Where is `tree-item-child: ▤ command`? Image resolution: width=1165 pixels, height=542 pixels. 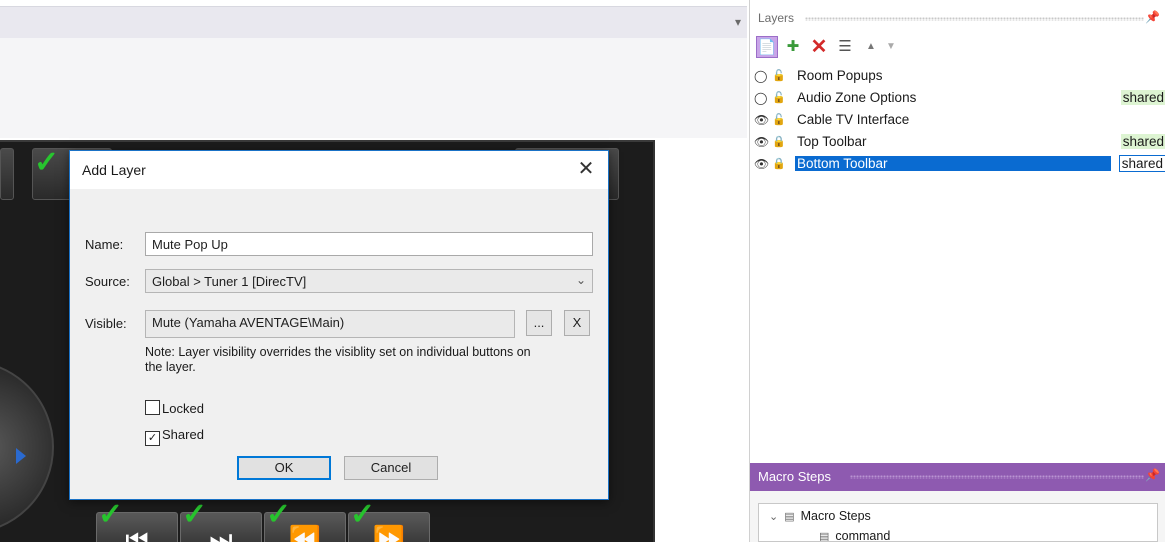
tree-item-child: ▤ command is located at coordinates (855, 535).